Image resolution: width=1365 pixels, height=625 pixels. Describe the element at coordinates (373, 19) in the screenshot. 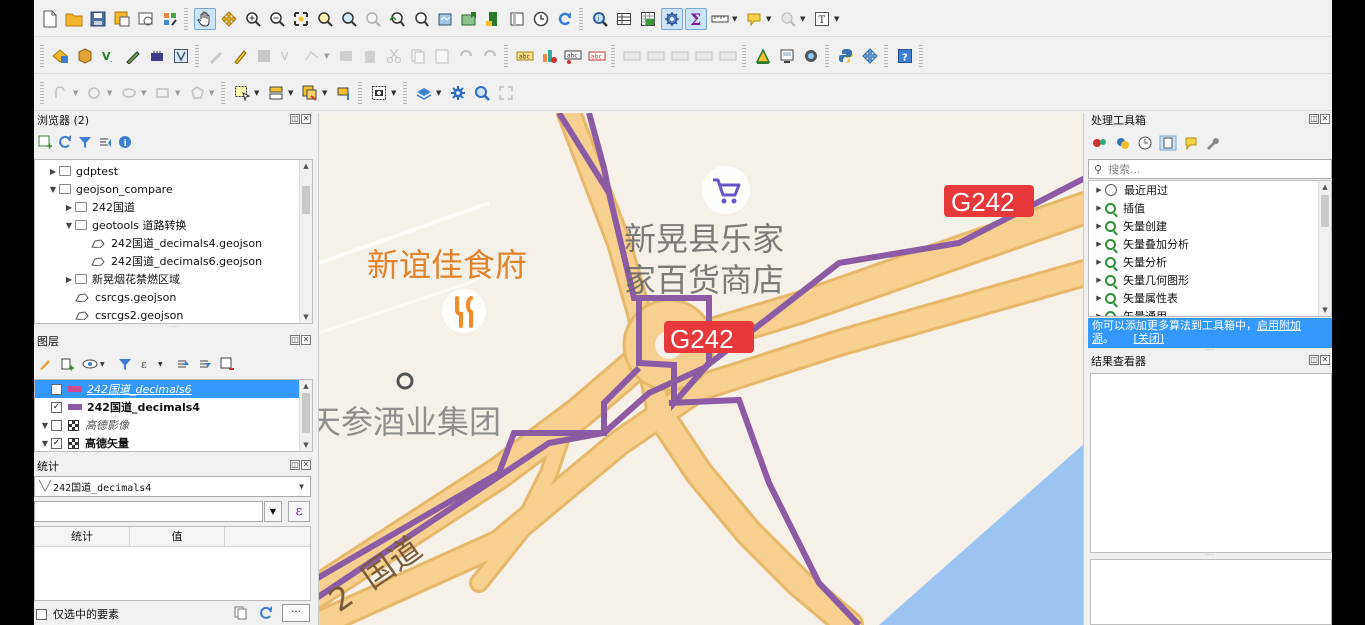

I see `zoom-native-icon` at that location.